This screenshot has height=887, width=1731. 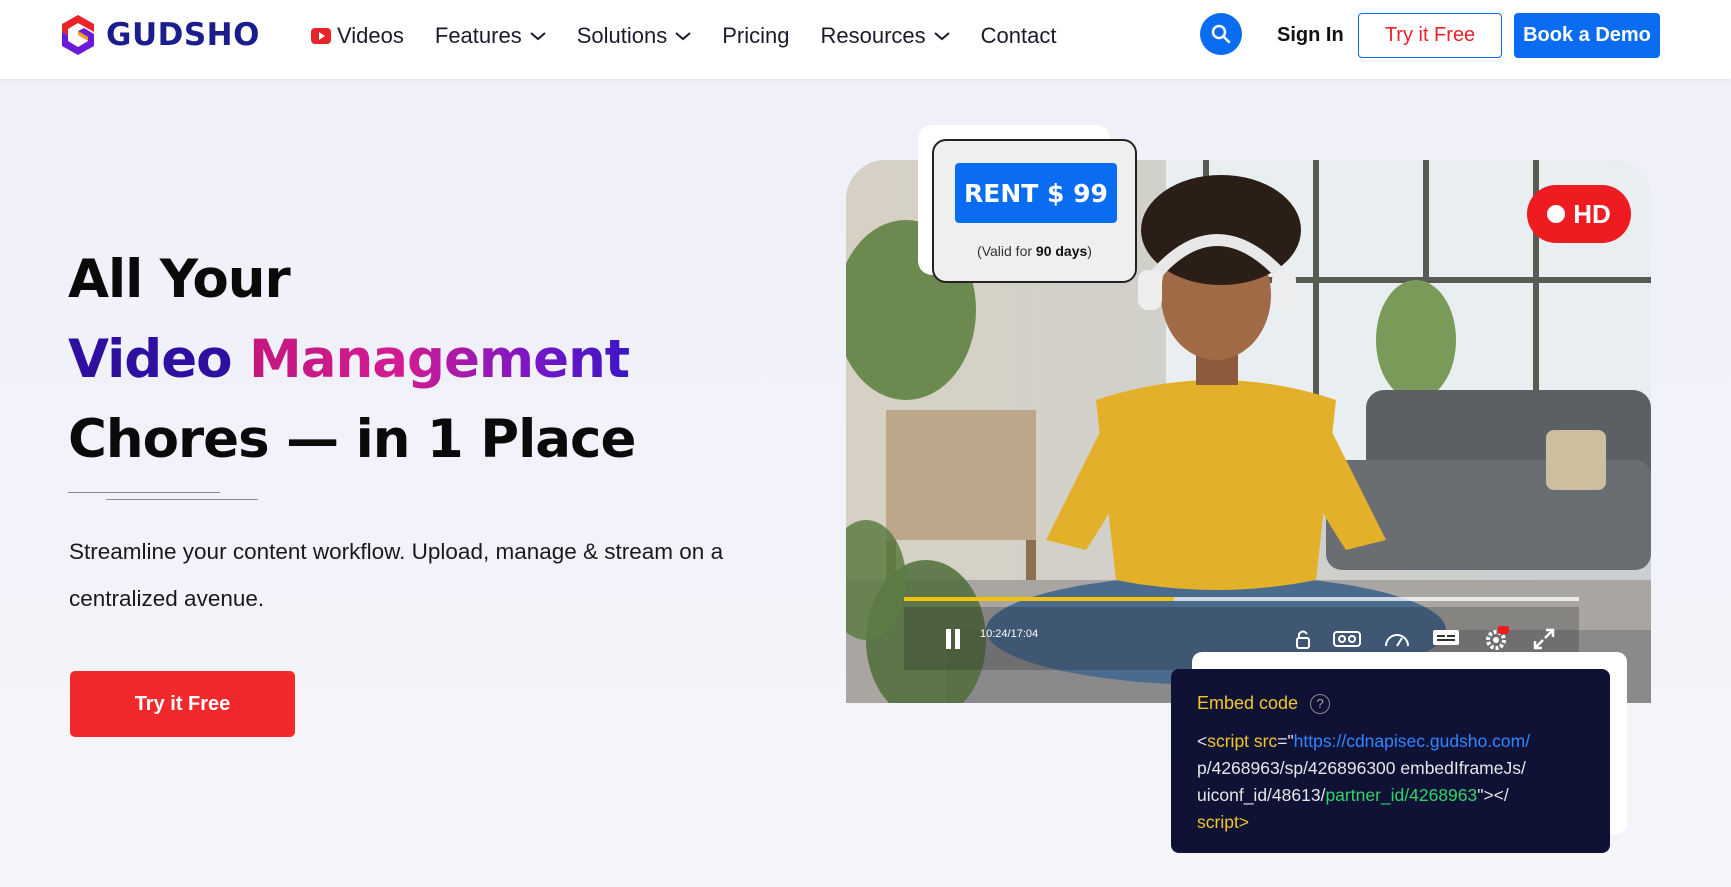 I want to click on brand-logo: GUDSHO, so click(x=159, y=35).